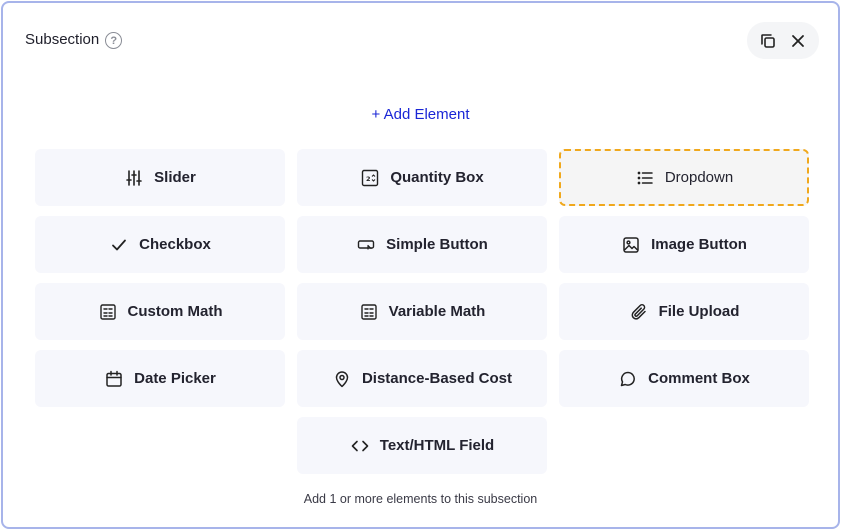 The height and width of the screenshot is (530, 841). I want to click on element-tile-image-button: Image Button, so click(684, 244).